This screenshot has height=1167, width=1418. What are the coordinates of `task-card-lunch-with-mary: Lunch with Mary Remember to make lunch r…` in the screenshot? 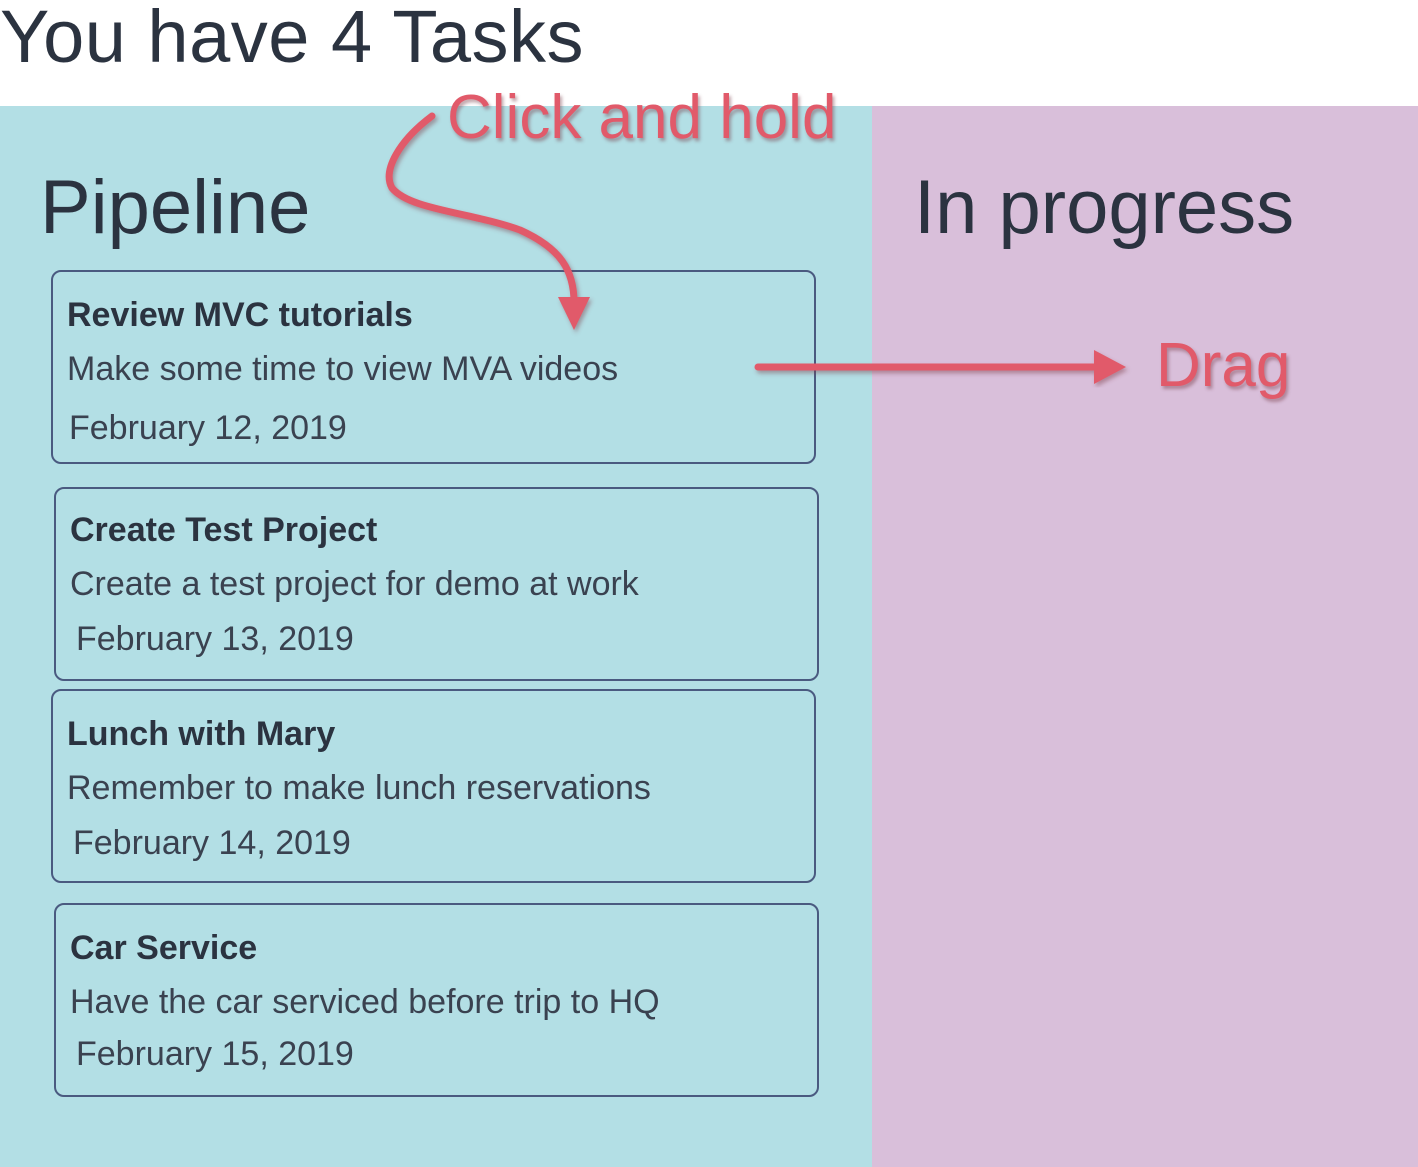 It's located at (433, 786).